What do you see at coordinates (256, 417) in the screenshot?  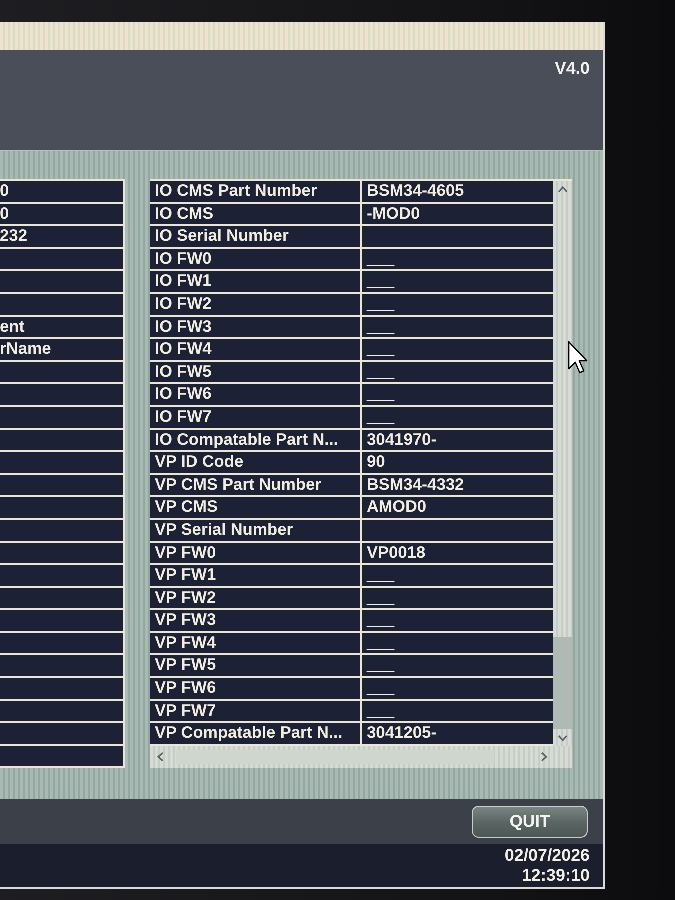 I see `table-cell: IO FW7` at bounding box center [256, 417].